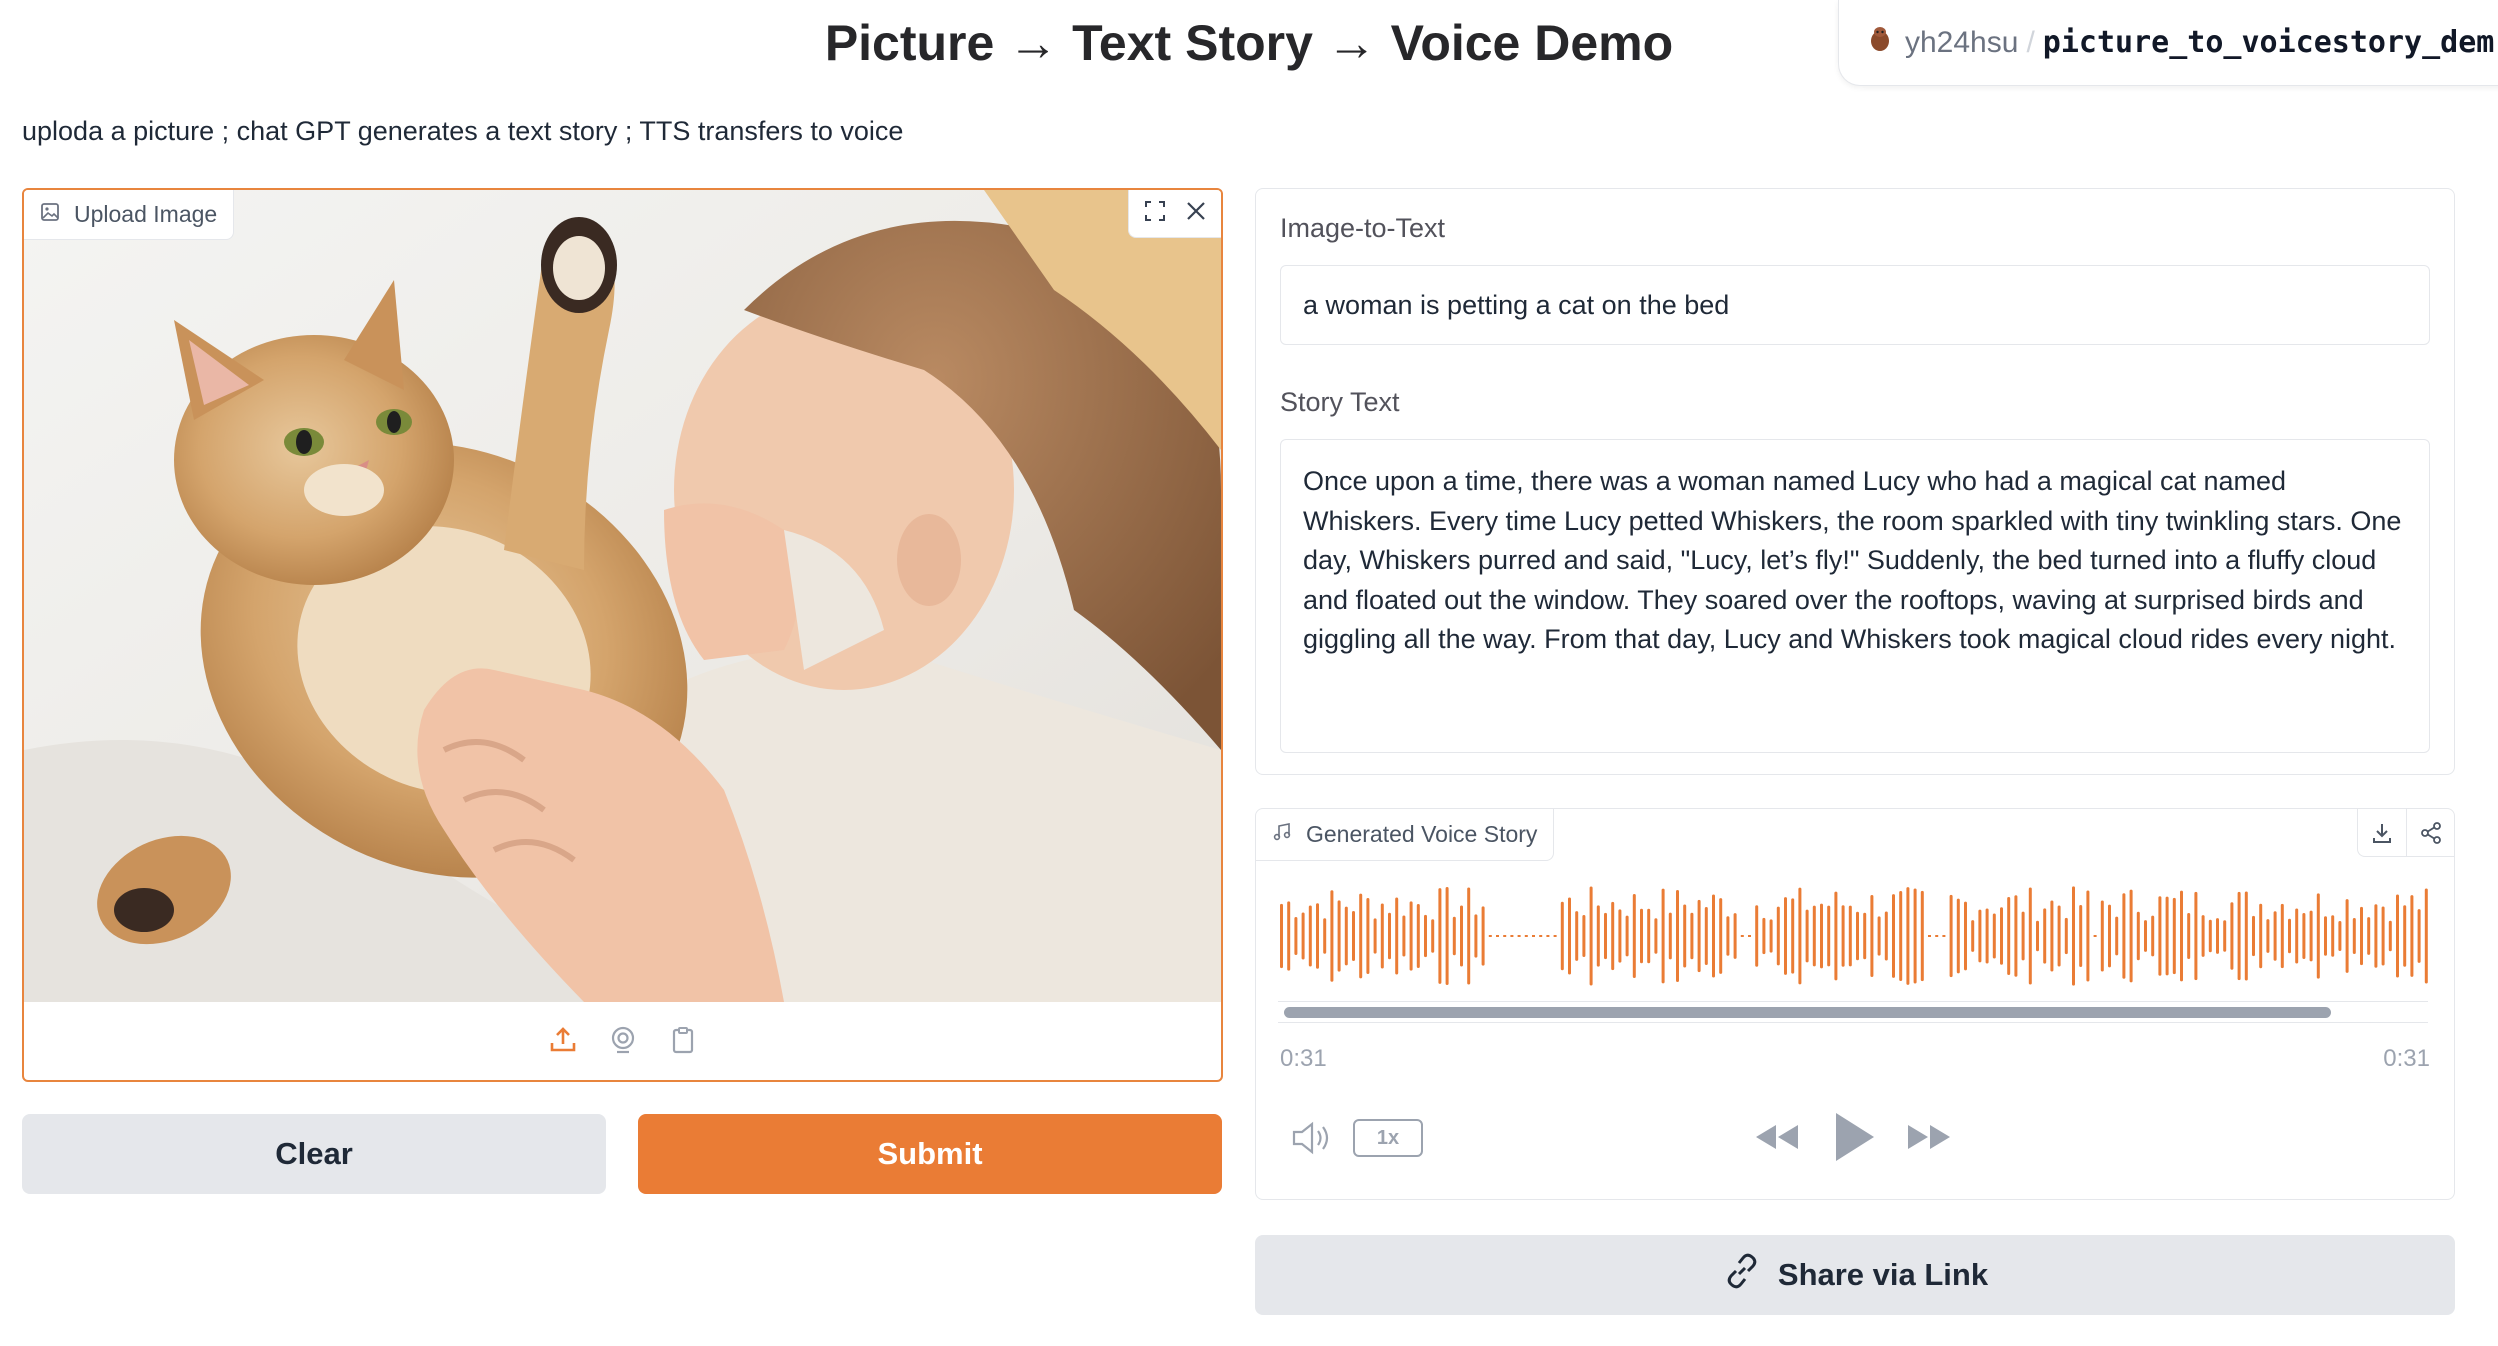 The width and height of the screenshot is (2498, 1346). I want to click on duration: 0:31, so click(2406, 1058).